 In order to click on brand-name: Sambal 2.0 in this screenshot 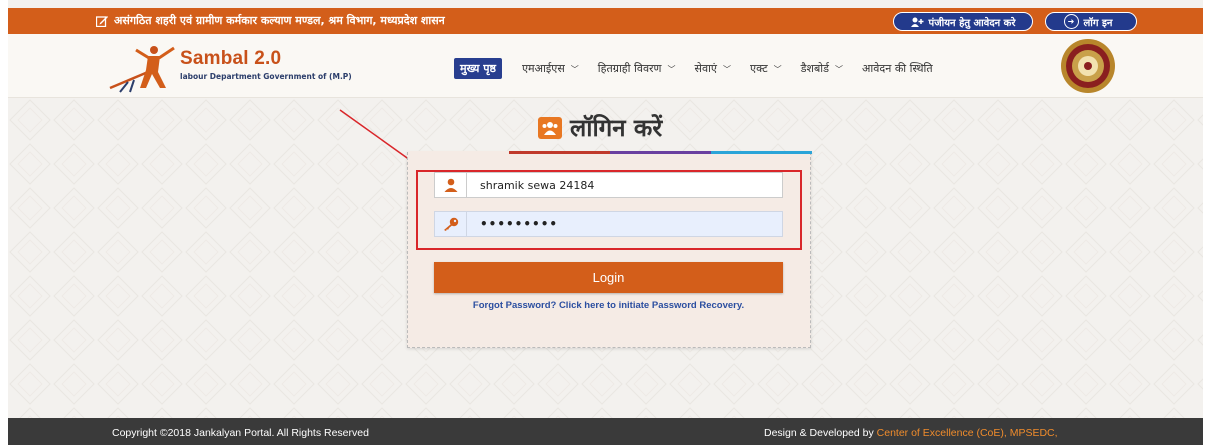, I will do `click(231, 58)`.